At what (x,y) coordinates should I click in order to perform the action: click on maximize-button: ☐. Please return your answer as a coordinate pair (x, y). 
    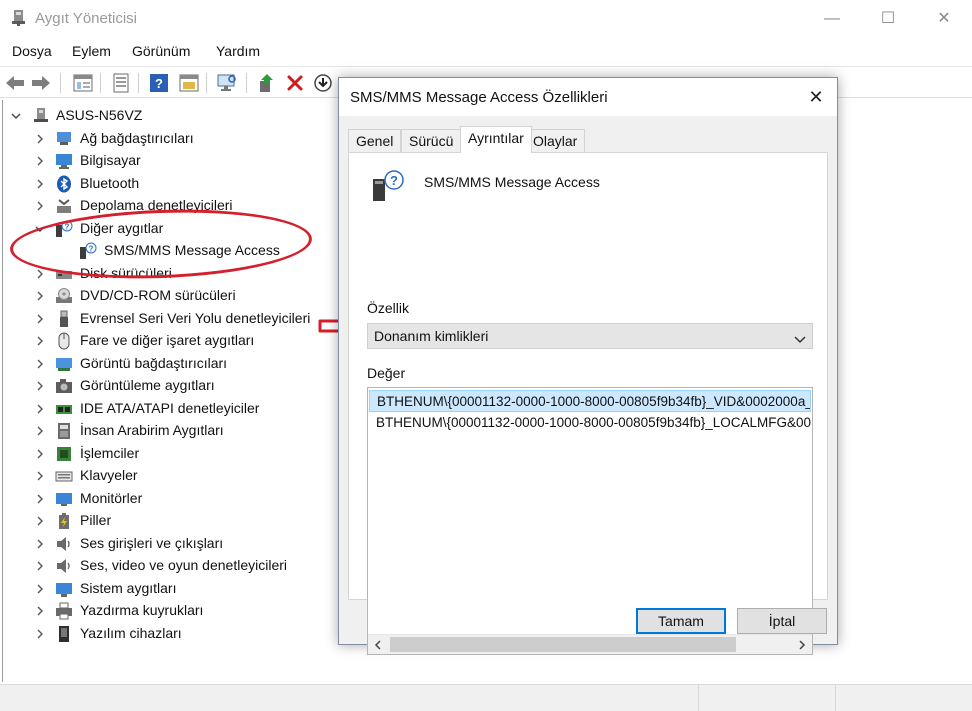
    Looking at the image, I should click on (888, 19).